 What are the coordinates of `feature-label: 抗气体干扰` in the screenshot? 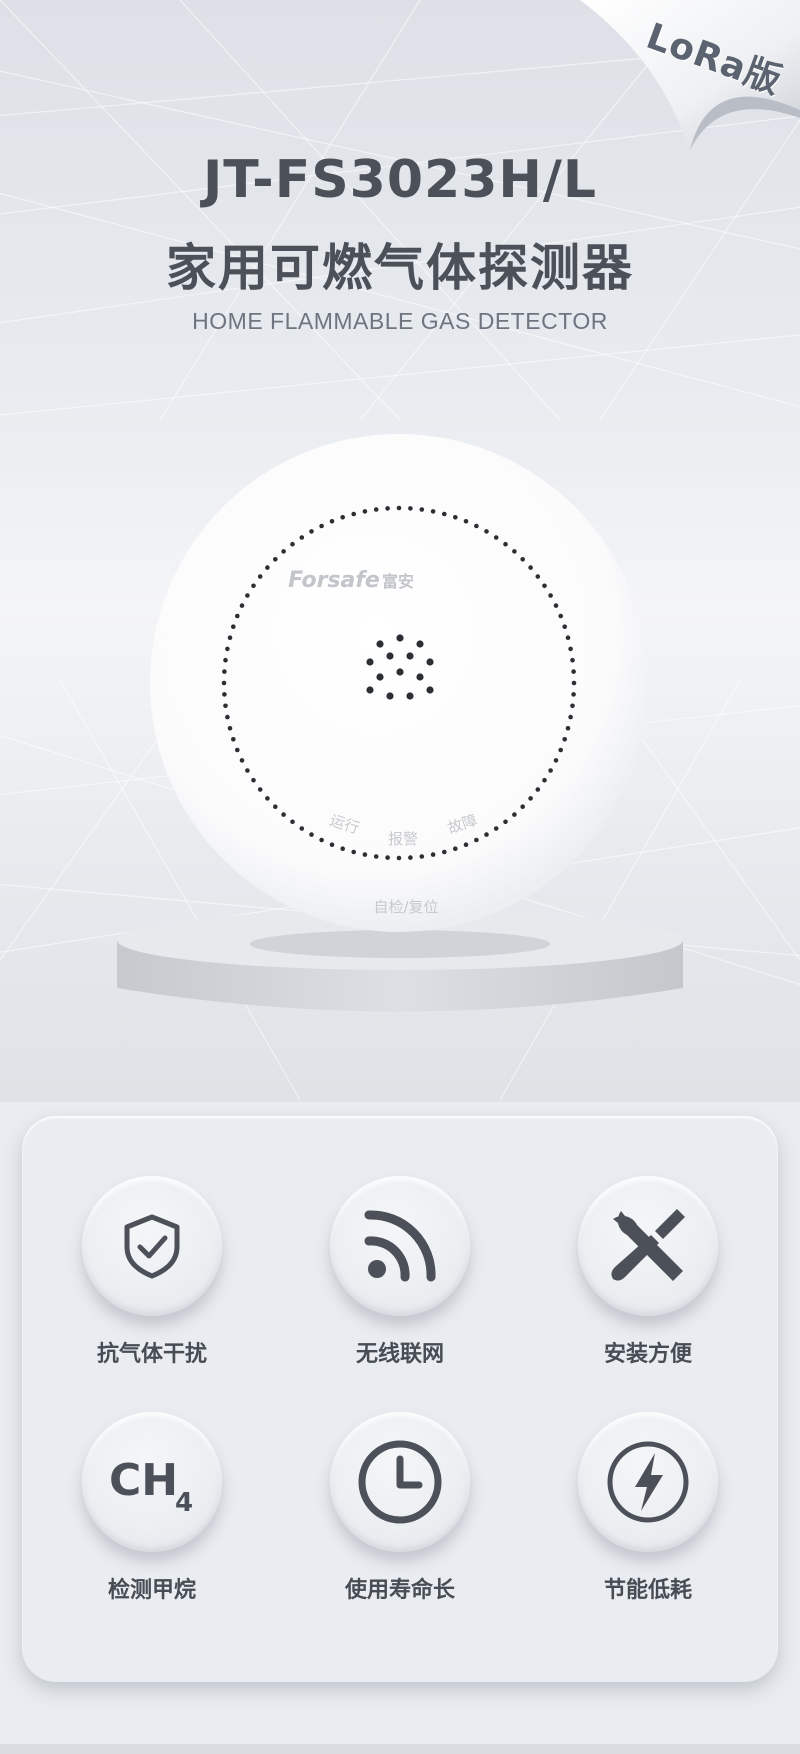 It's located at (151, 1354).